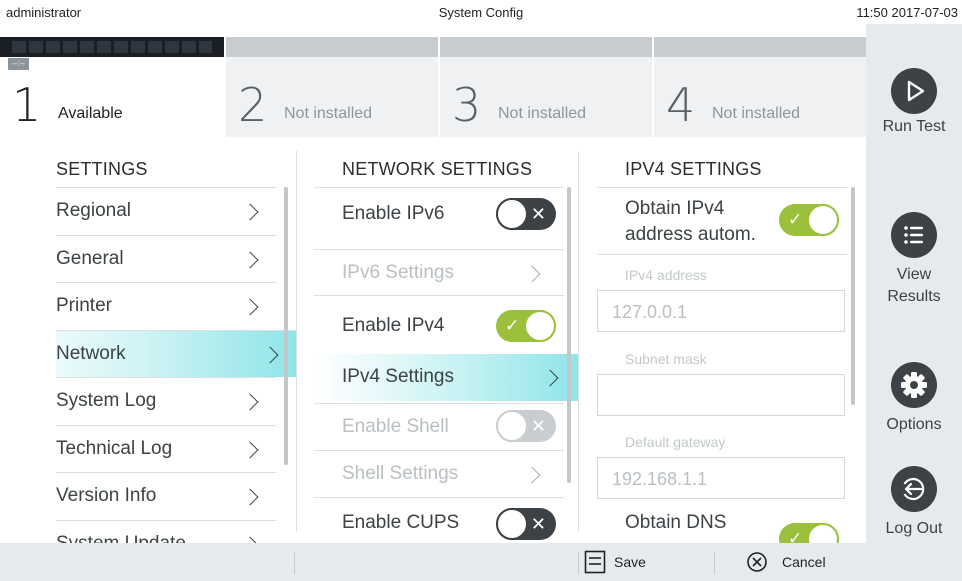 Image resolution: width=962 pixels, height=581 pixels. What do you see at coordinates (166, 210) in the screenshot?
I see `settings-item-regional: Regional` at bounding box center [166, 210].